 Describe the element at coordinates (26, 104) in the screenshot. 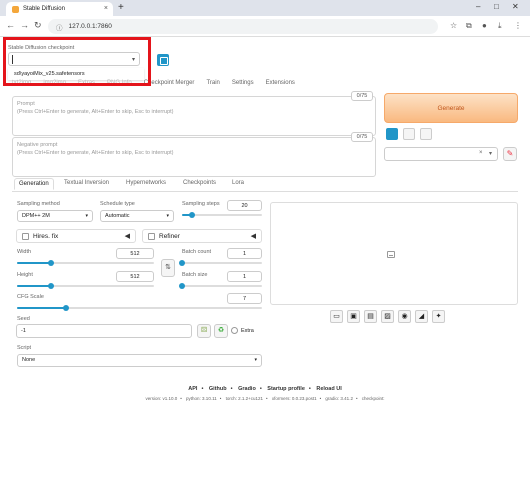

I see `prompt-label: Prompt` at that location.